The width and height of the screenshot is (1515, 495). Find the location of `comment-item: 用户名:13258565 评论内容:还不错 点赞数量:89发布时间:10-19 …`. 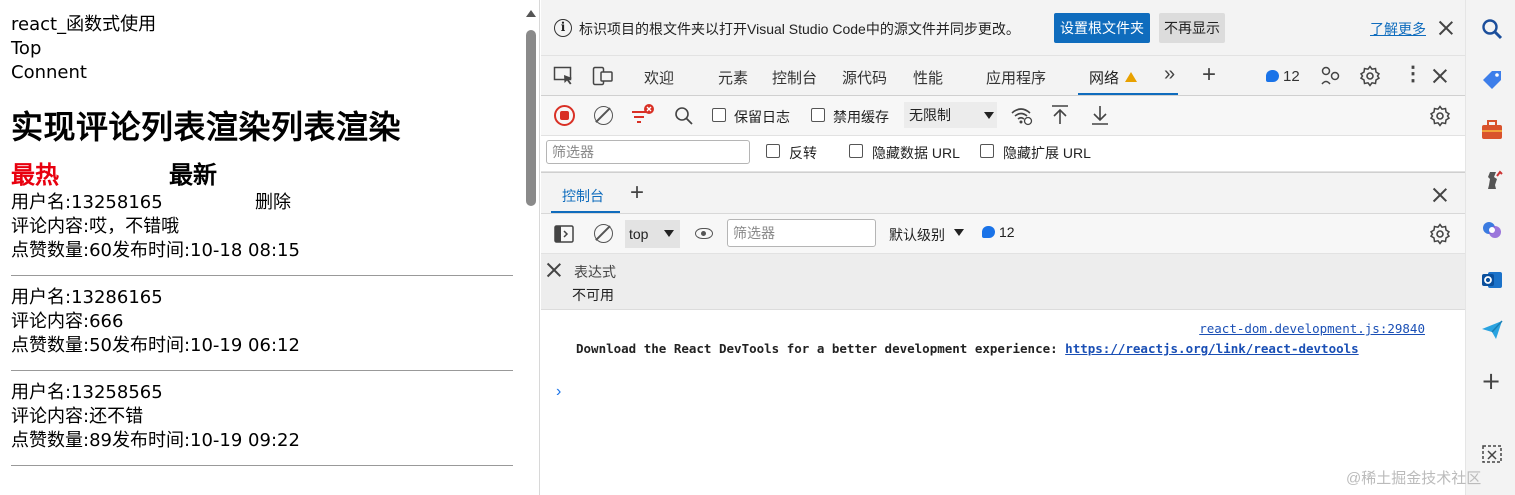

comment-item: 用户名:13258565 评论内容:还不错 点赞数量:89发布时间:10-19 … is located at coordinates (262, 423).